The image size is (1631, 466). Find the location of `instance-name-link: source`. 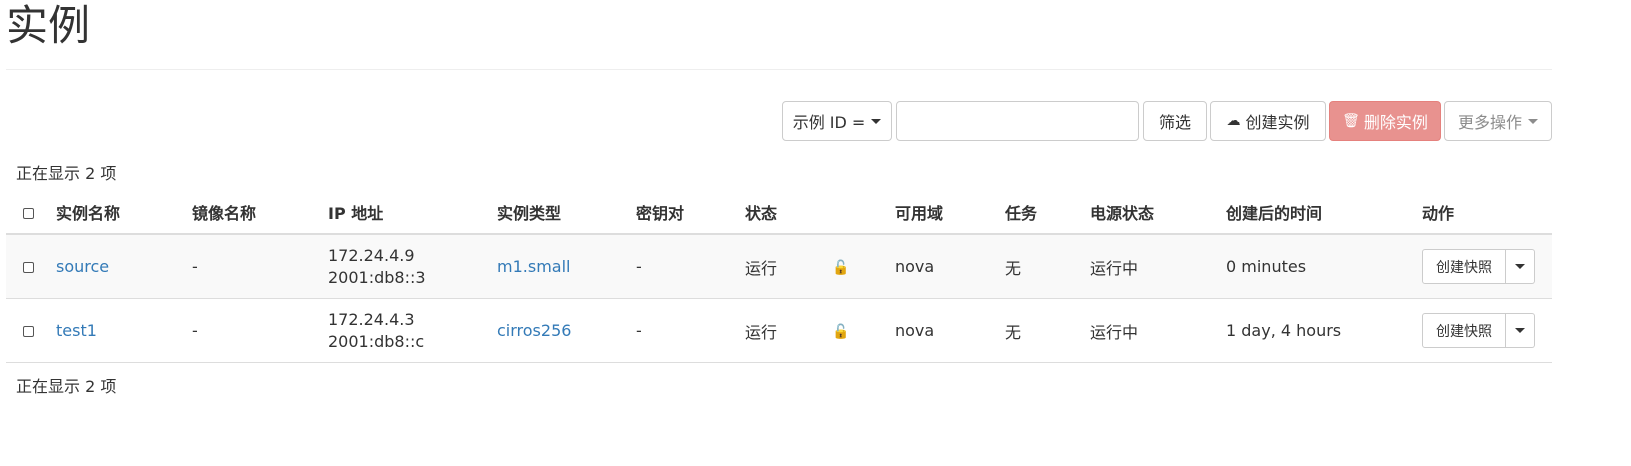

instance-name-link: source is located at coordinates (82, 266).